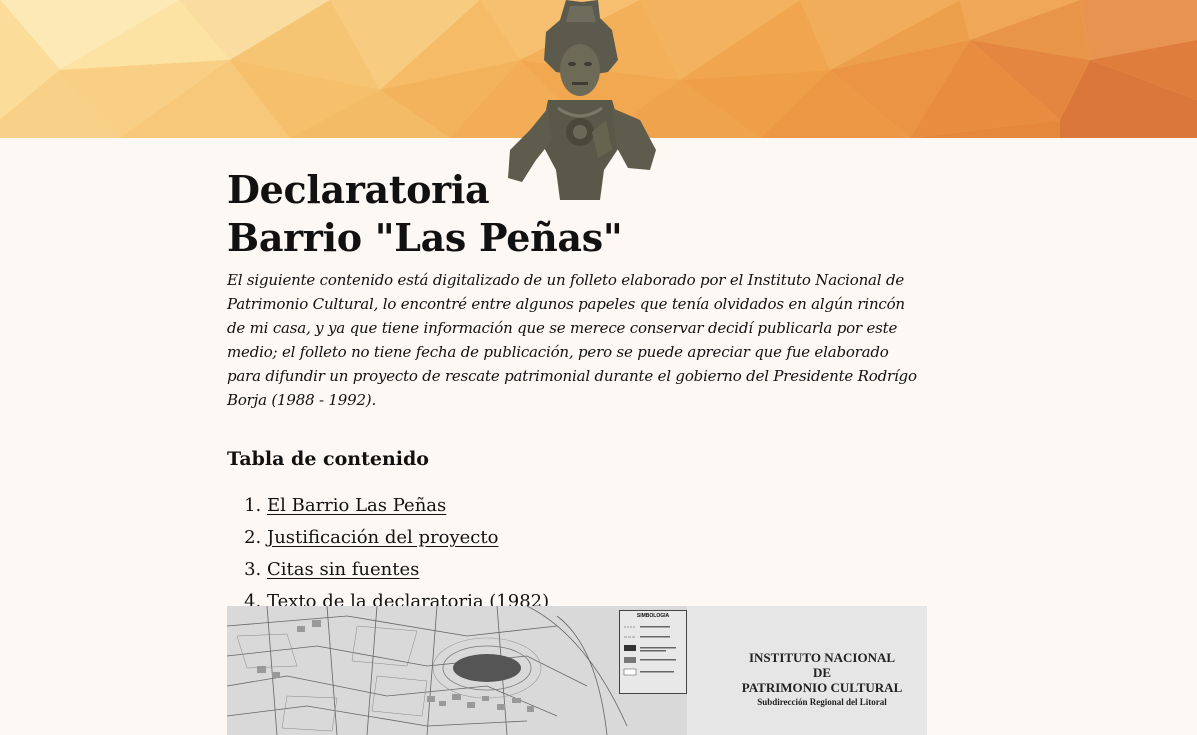 The image size is (1197, 735). I want to click on title-line-1: Declaratoria, so click(358, 189).